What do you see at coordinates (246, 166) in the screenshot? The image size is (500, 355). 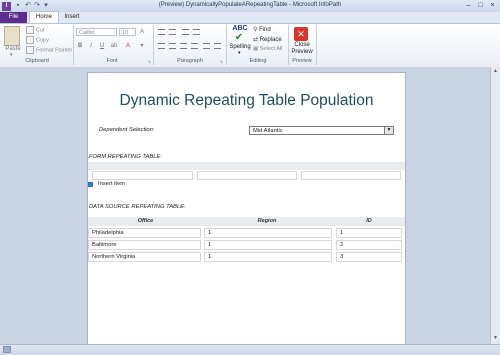 I see `form-table-header` at bounding box center [246, 166].